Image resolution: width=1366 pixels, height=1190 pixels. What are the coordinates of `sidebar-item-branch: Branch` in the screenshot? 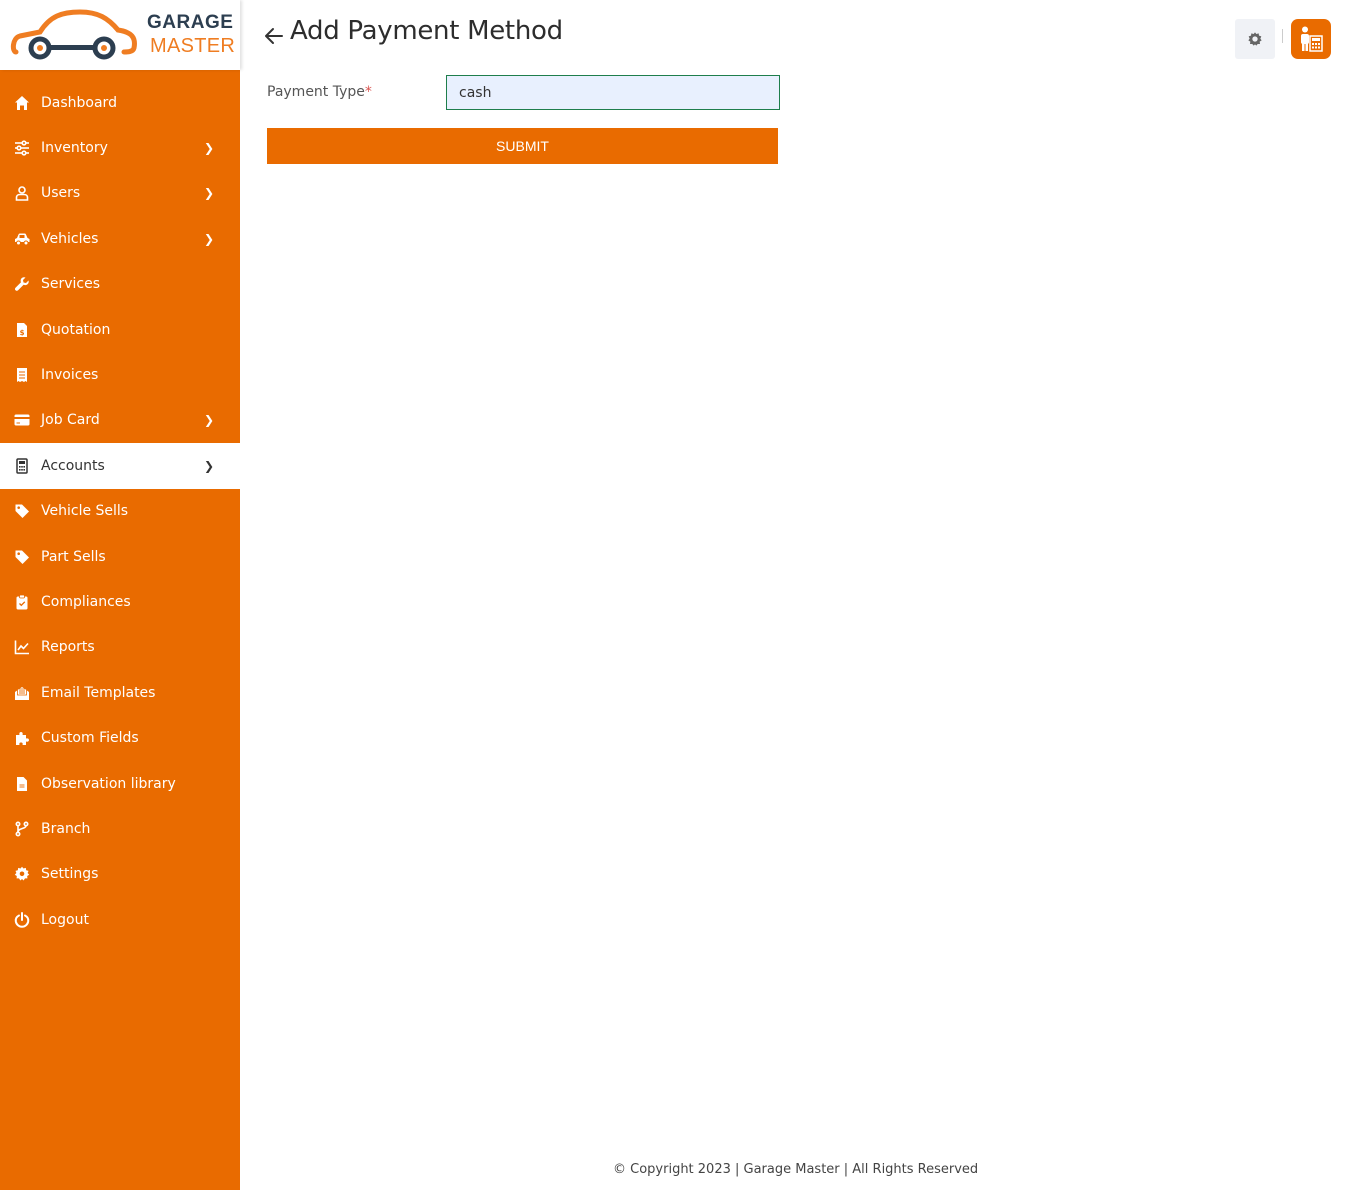 It's located at (120, 828).